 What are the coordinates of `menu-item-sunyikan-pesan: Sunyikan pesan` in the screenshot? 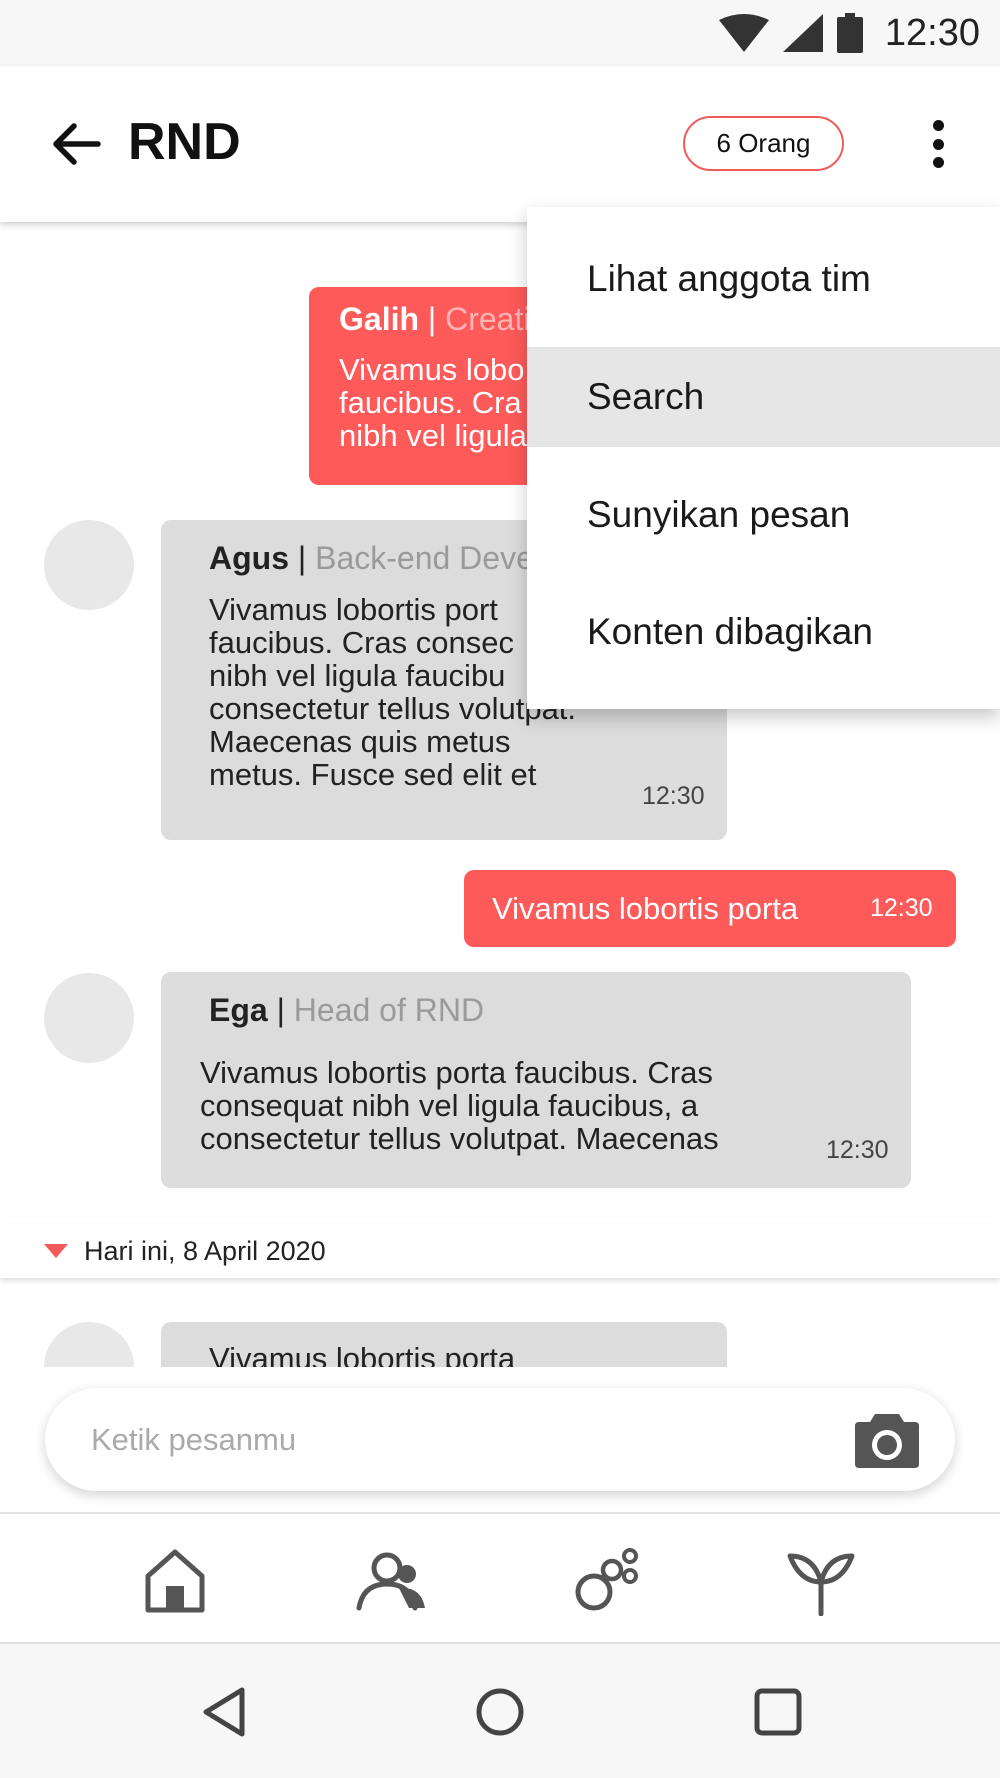 It's located at (763, 515).